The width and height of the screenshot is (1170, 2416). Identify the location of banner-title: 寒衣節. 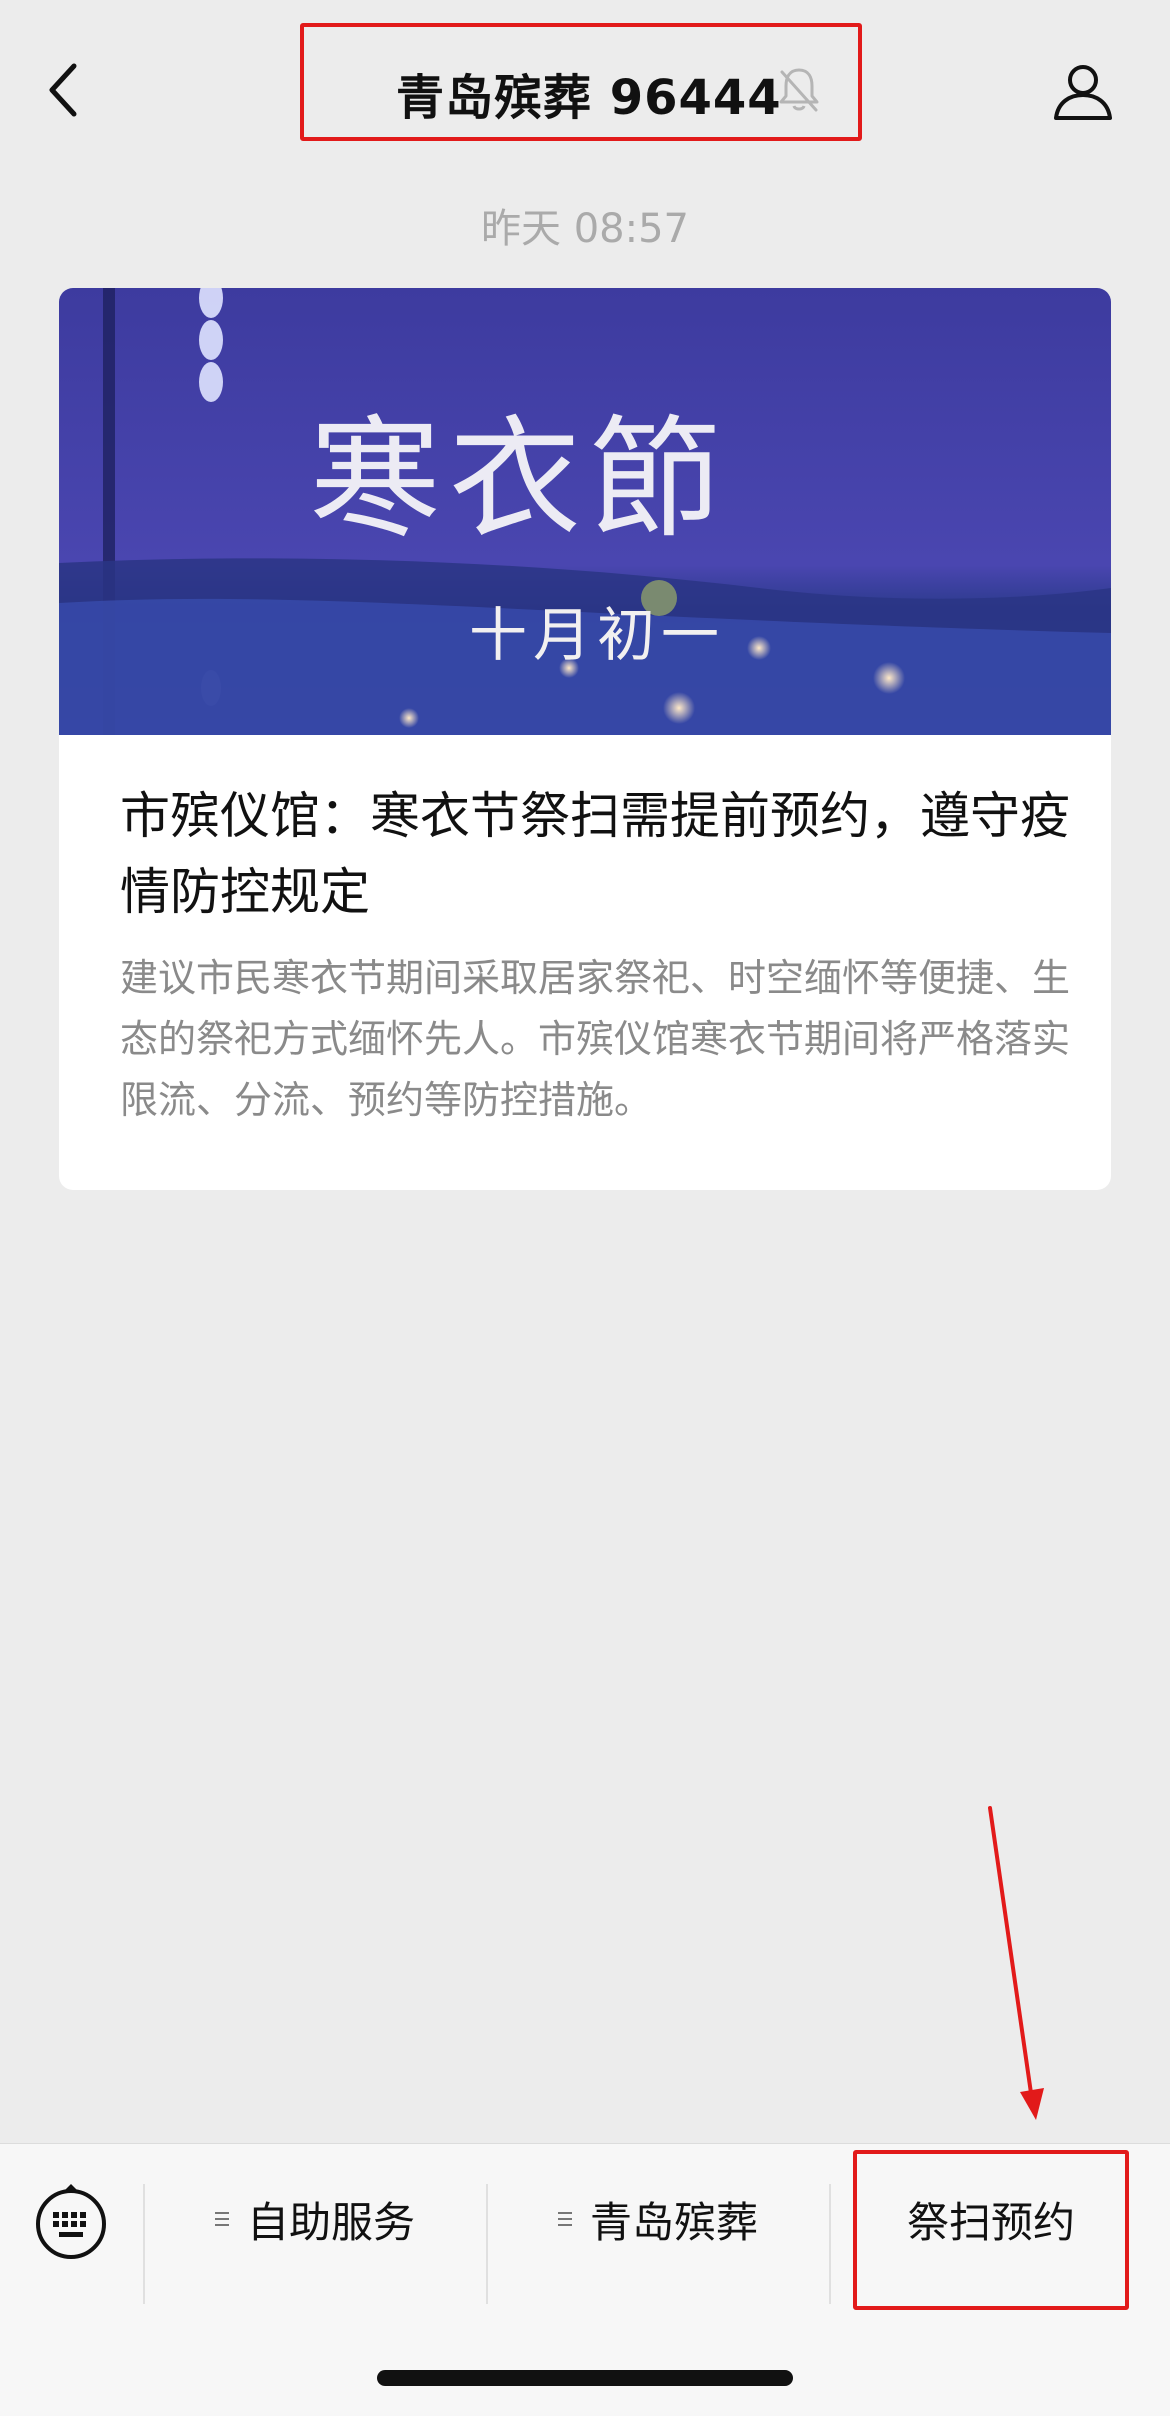
(519, 480).